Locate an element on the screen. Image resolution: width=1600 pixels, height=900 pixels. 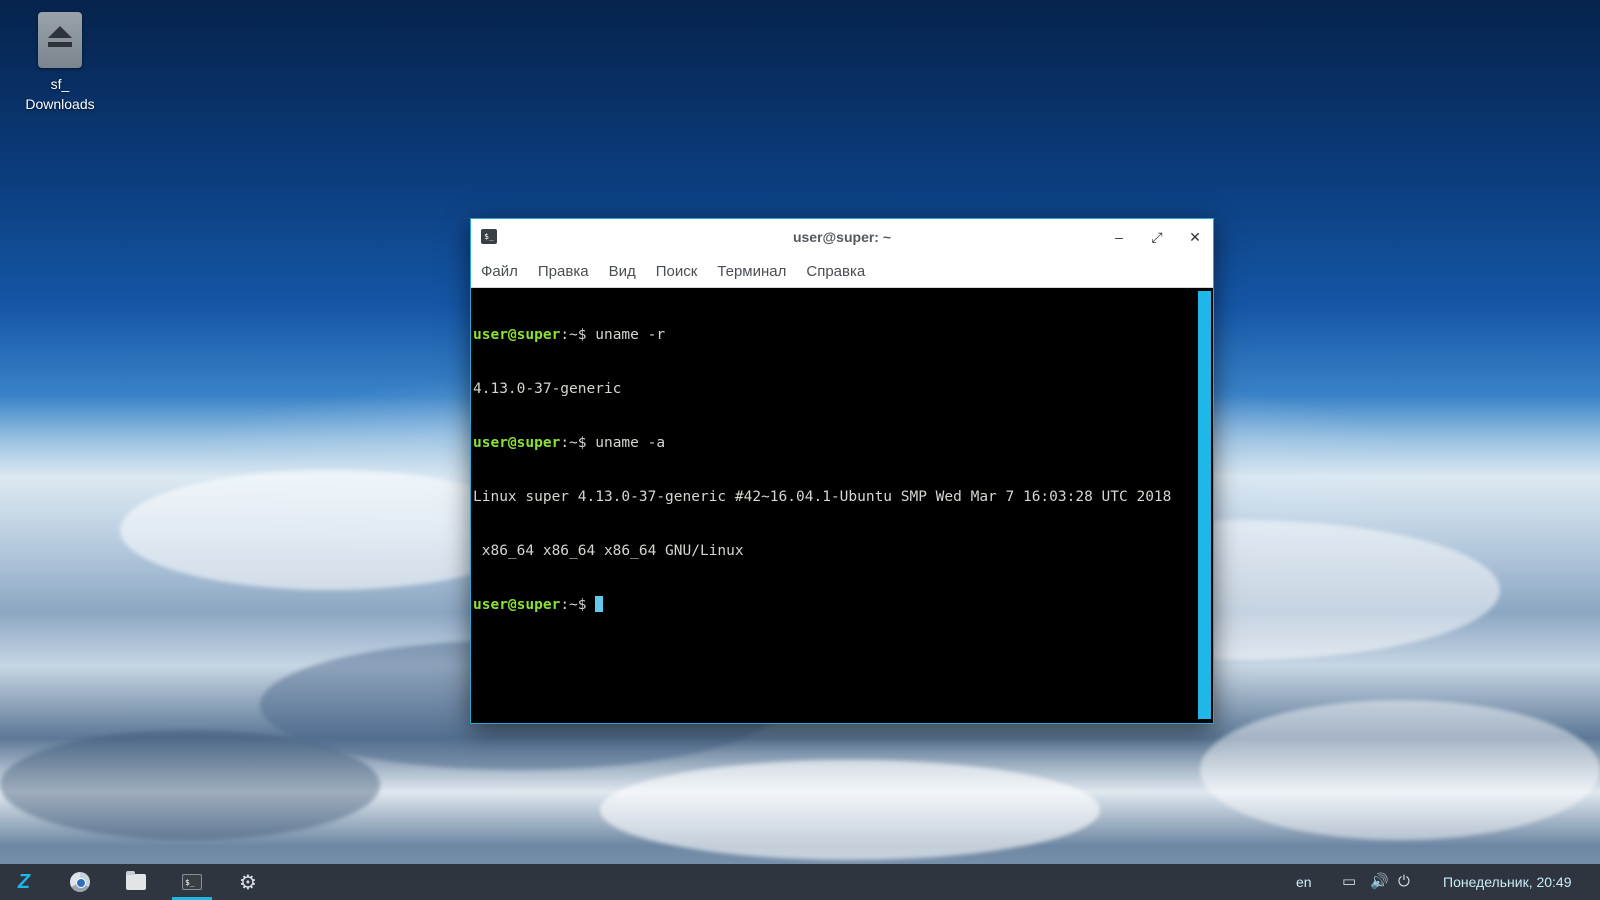
terminal-icon: $_ is located at coordinates (192, 882).